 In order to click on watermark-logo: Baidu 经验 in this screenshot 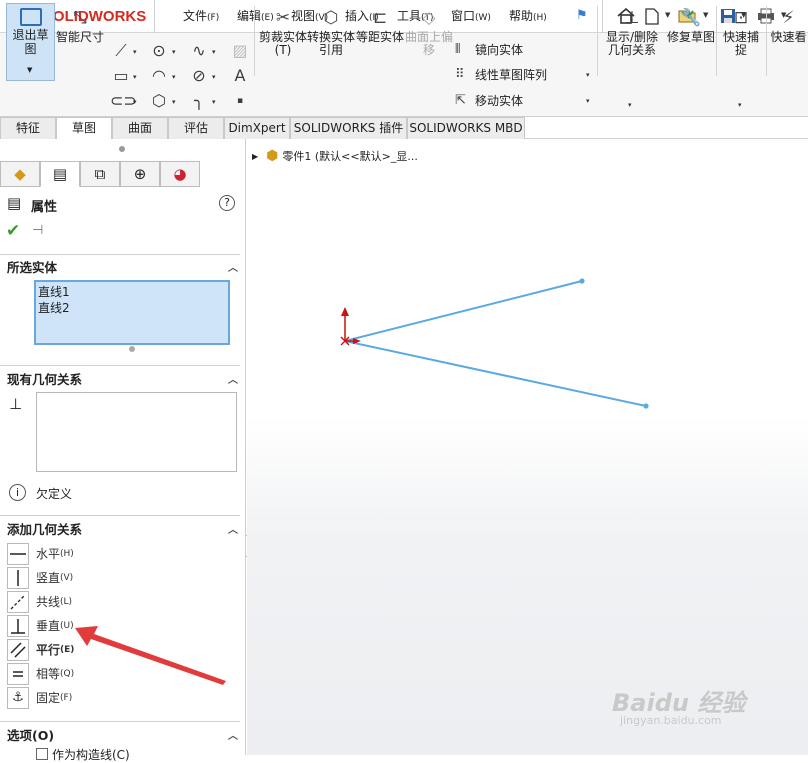, I will do `click(679, 703)`.